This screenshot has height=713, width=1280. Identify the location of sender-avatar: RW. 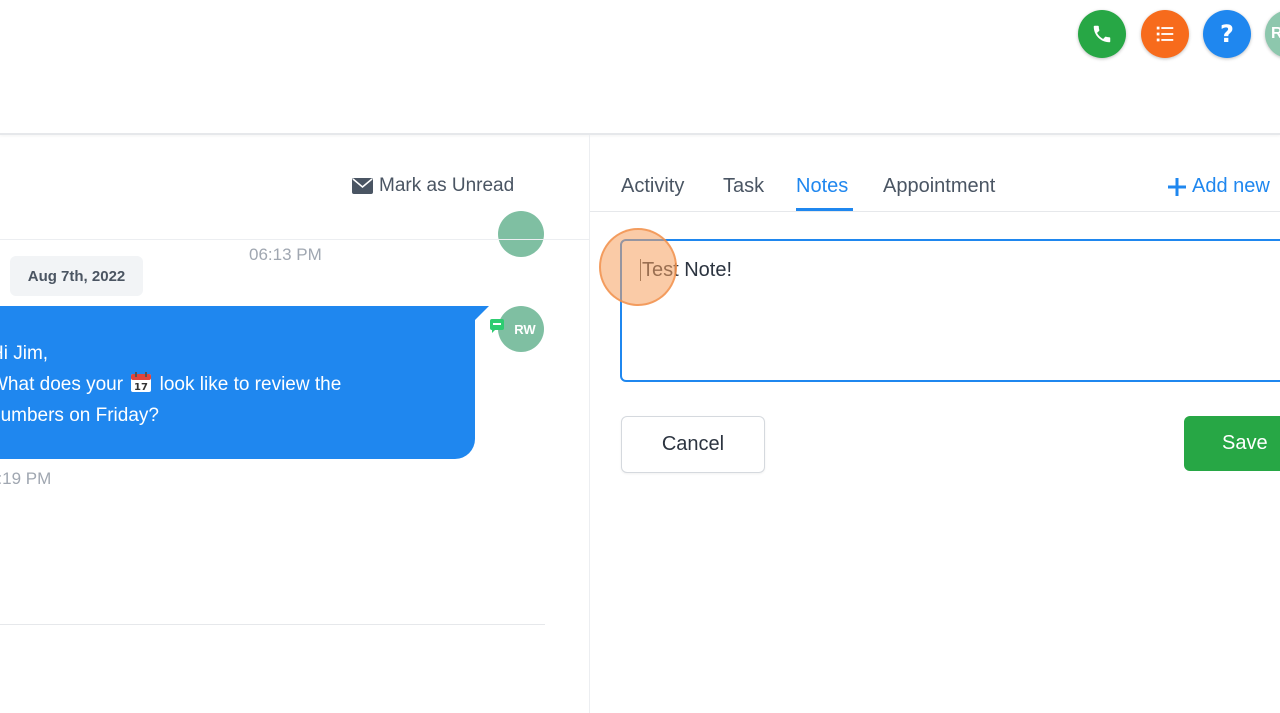
(521, 329).